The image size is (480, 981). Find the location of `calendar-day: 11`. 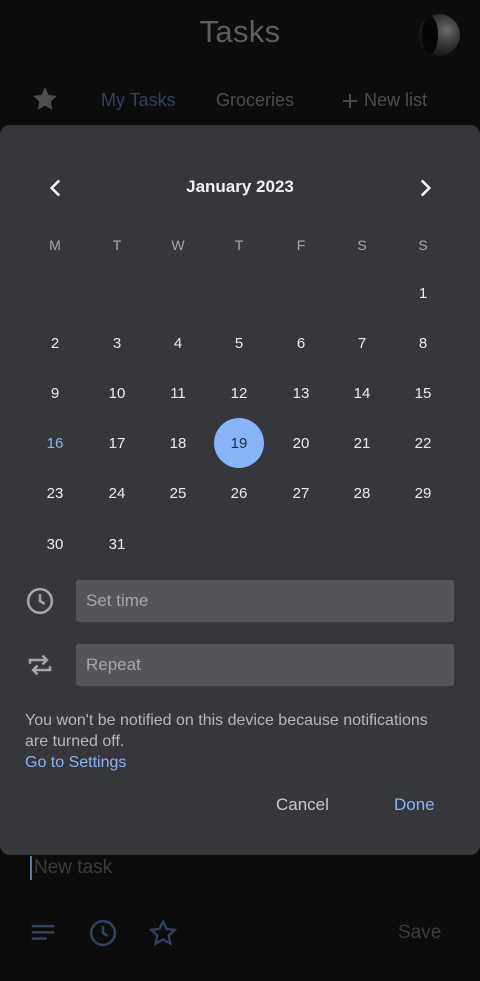

calendar-day: 11 is located at coordinates (178, 393).